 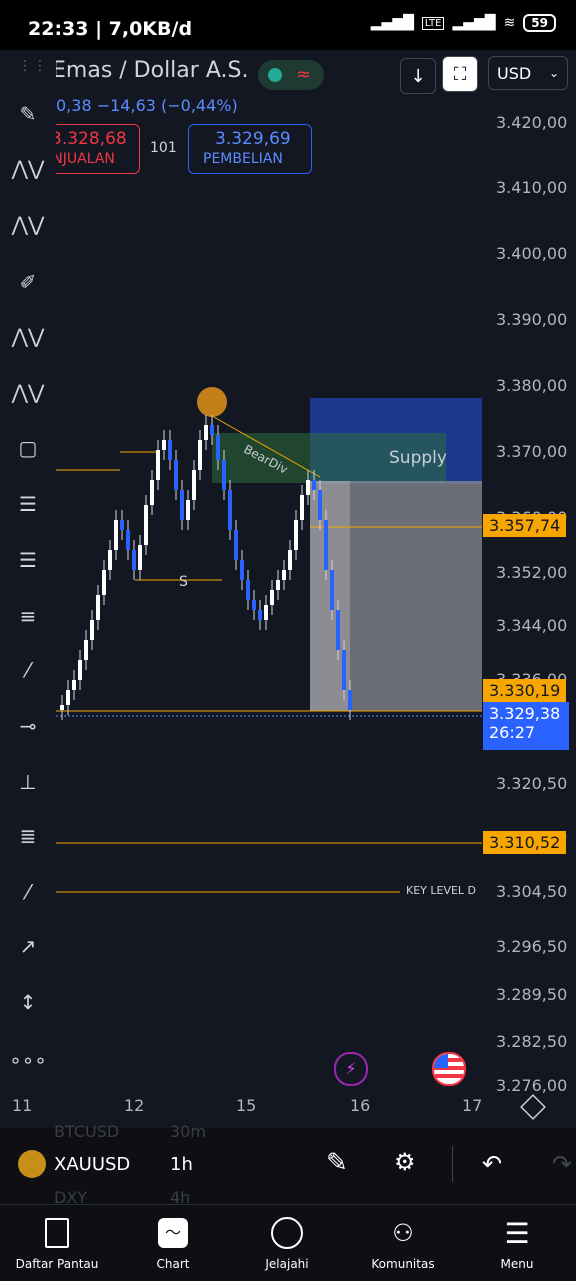 What do you see at coordinates (287, 1264) in the screenshot?
I see `nav-label: Jelajahi` at bounding box center [287, 1264].